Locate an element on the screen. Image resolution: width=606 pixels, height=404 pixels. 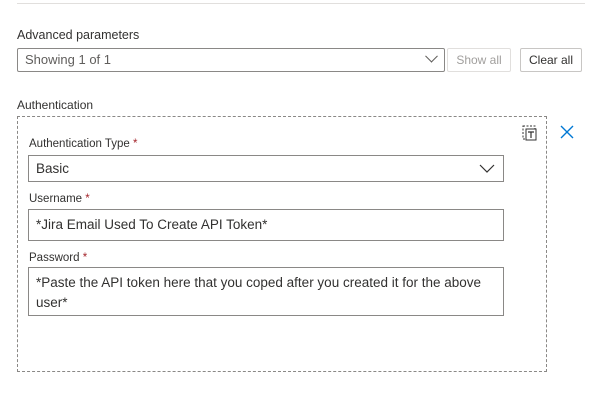
show-all-button: Show all is located at coordinates (479, 60).